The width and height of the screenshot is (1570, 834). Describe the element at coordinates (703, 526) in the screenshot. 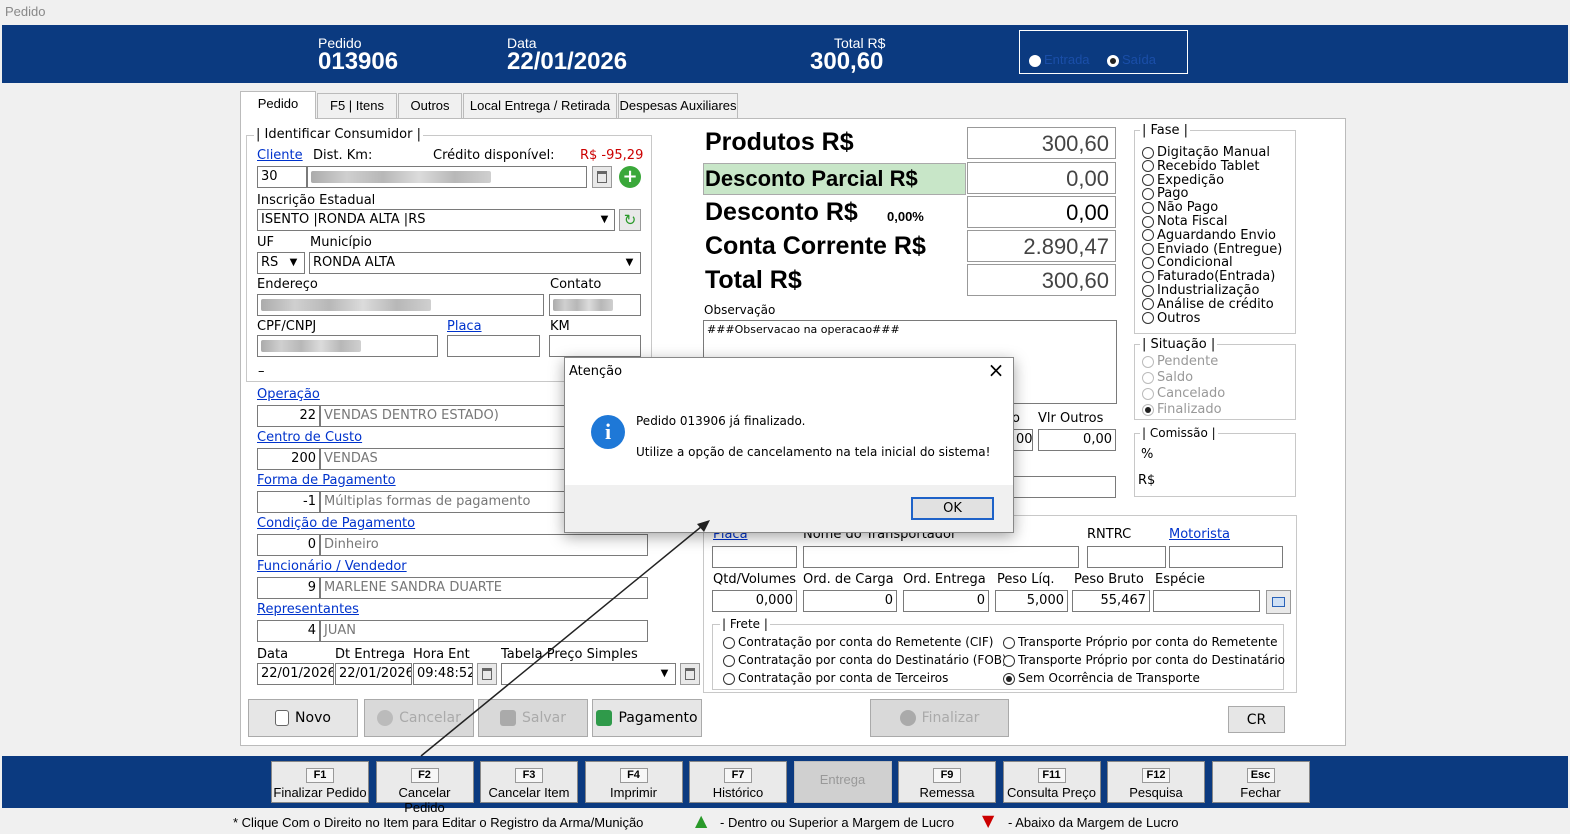

I see `arrow-head` at that location.